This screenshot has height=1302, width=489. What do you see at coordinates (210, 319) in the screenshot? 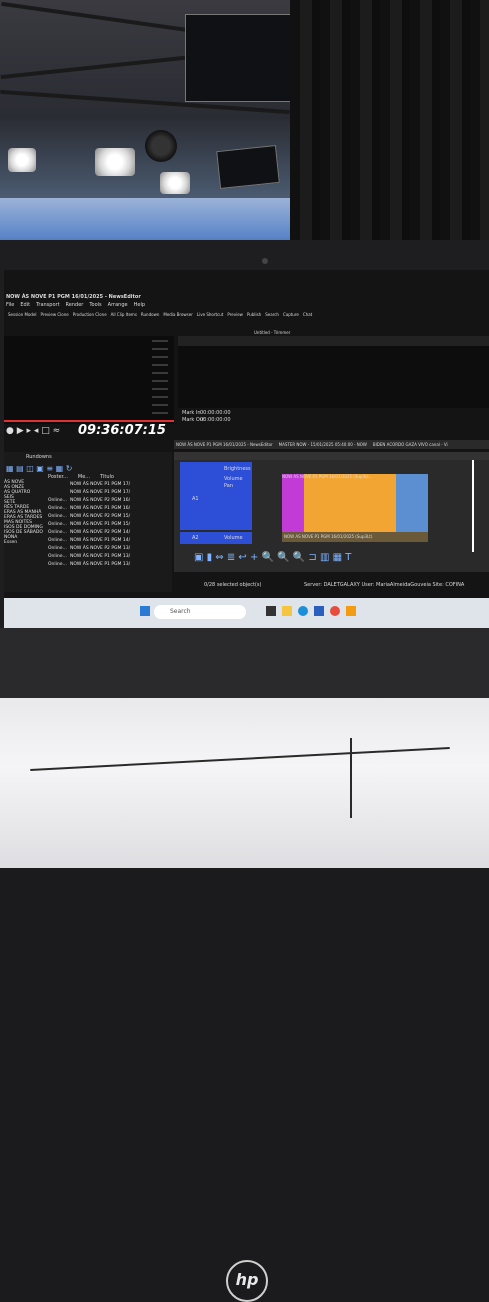
I see `toolbar-live-shortcut: Live Shortcut` at bounding box center [210, 319].